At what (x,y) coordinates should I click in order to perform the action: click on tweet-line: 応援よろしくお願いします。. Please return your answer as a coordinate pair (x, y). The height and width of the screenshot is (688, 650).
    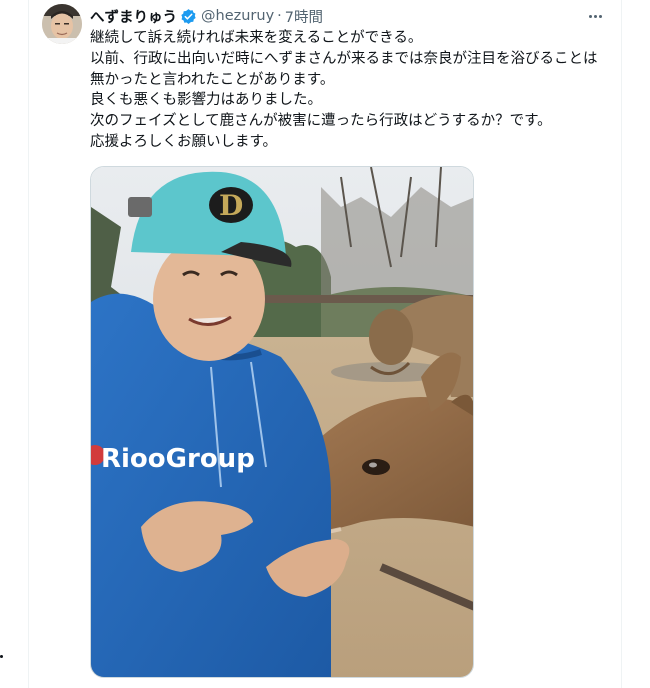
    Looking at the image, I should click on (184, 141).